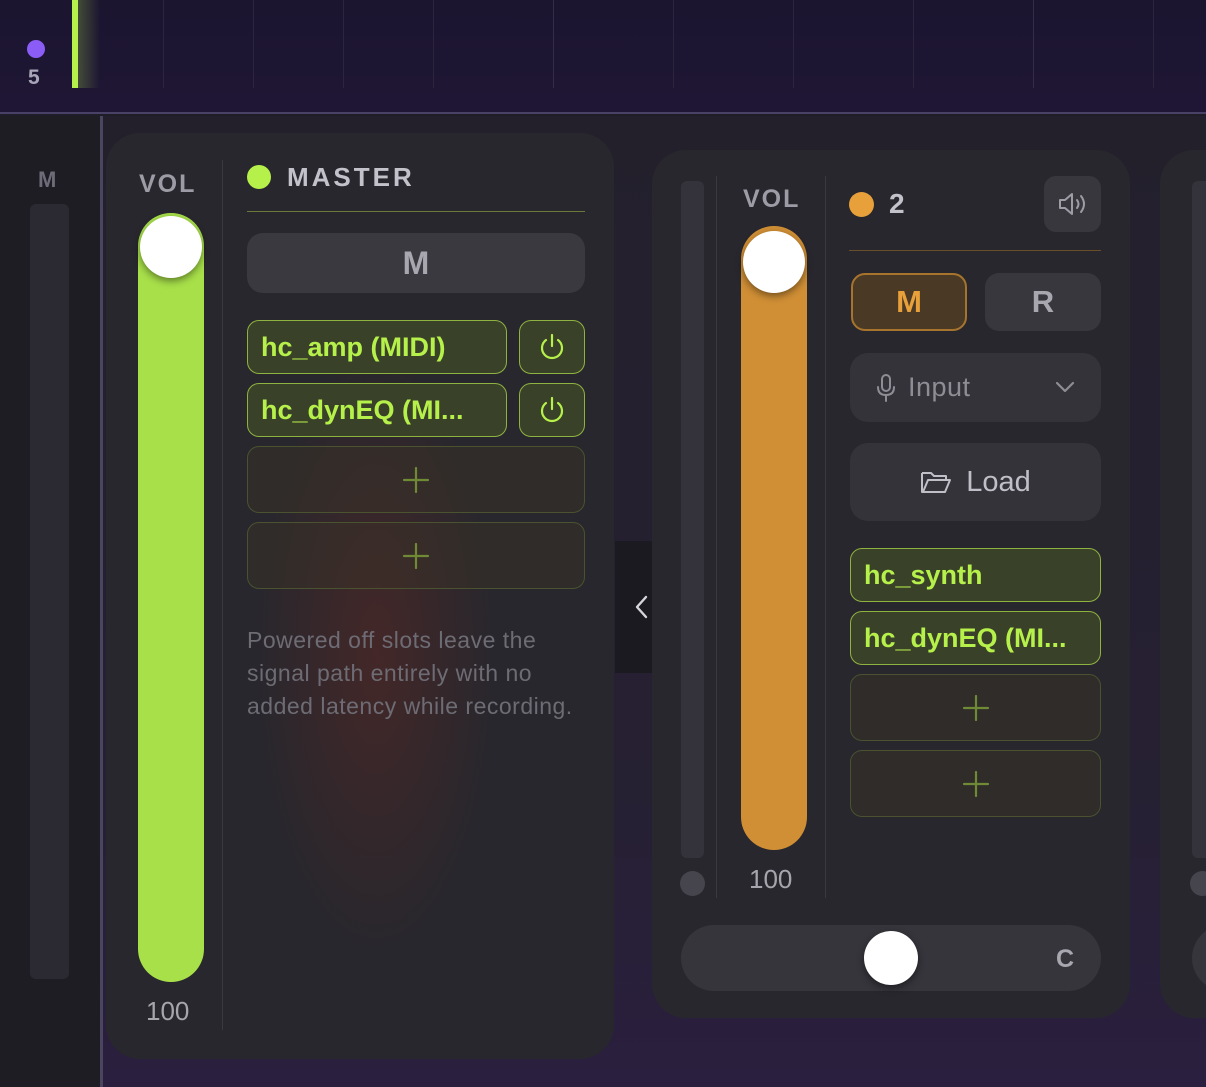  I want to click on plugin-slot-label: hc_amp (MIDI), so click(353, 346).